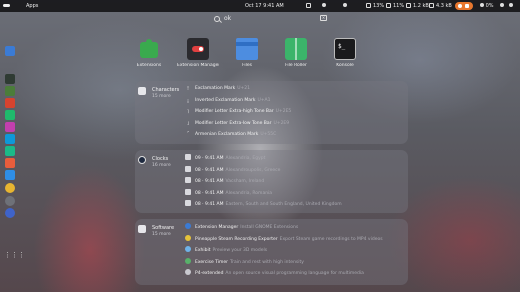 Image resolution: width=520 pixels, height=292 pixels. I want to click on download-icon, so click(431, 5).